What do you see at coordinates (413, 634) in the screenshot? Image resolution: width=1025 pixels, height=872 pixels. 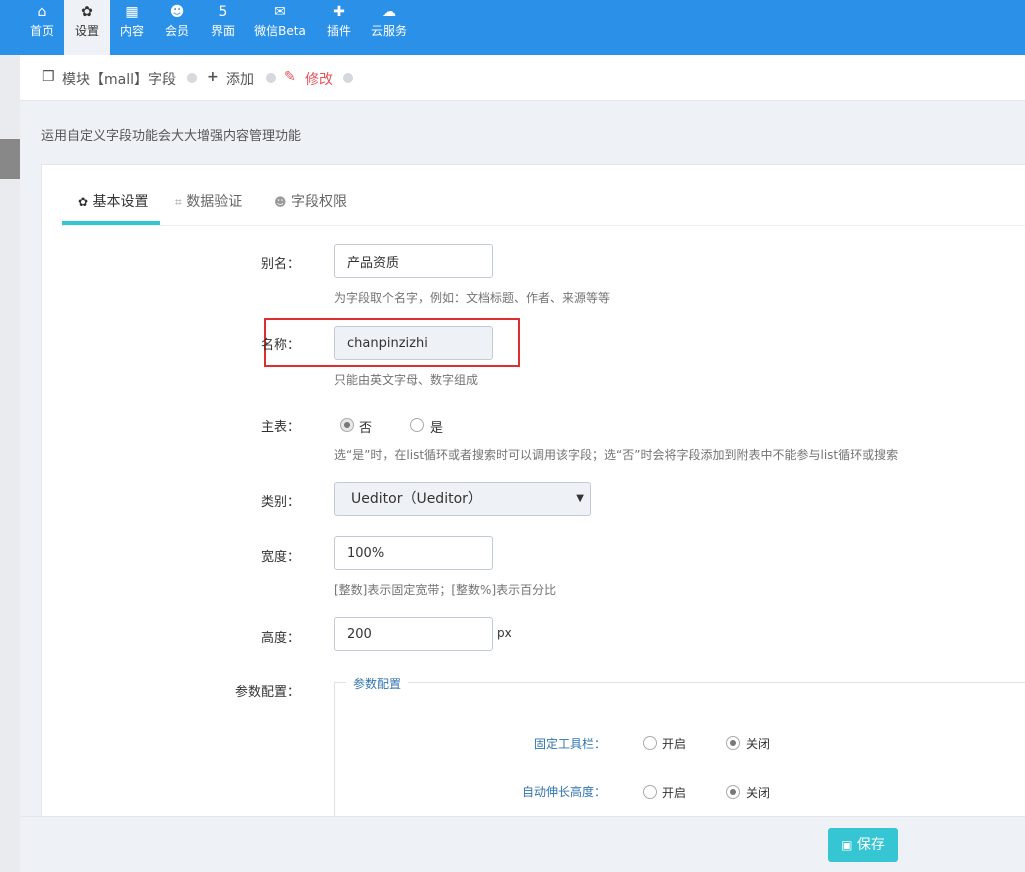 I see `height-input` at bounding box center [413, 634].